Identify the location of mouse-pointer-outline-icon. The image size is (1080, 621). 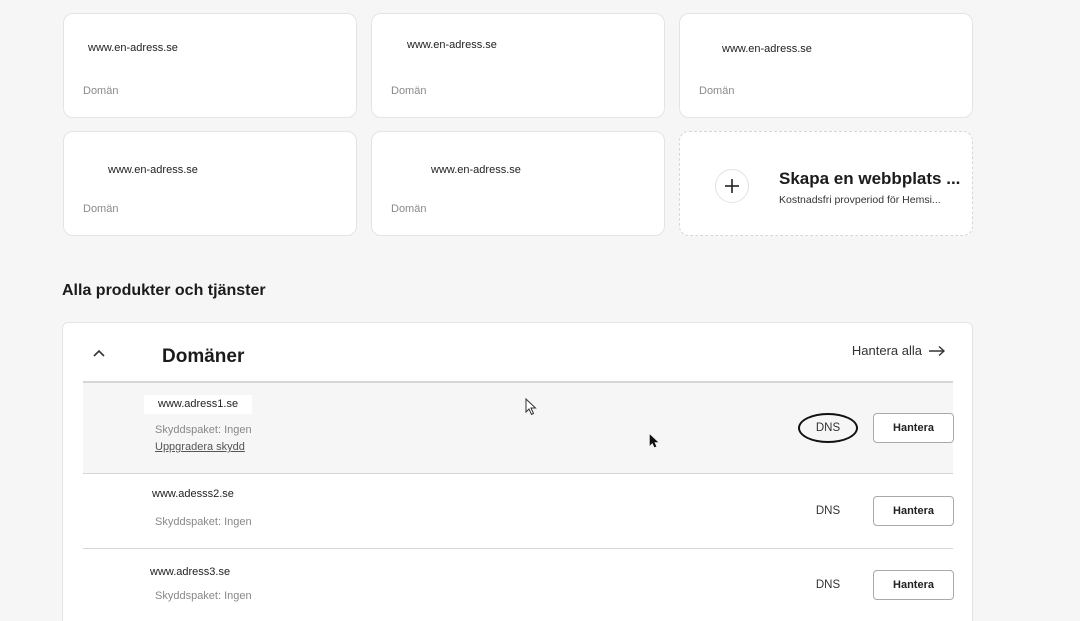
(531, 407).